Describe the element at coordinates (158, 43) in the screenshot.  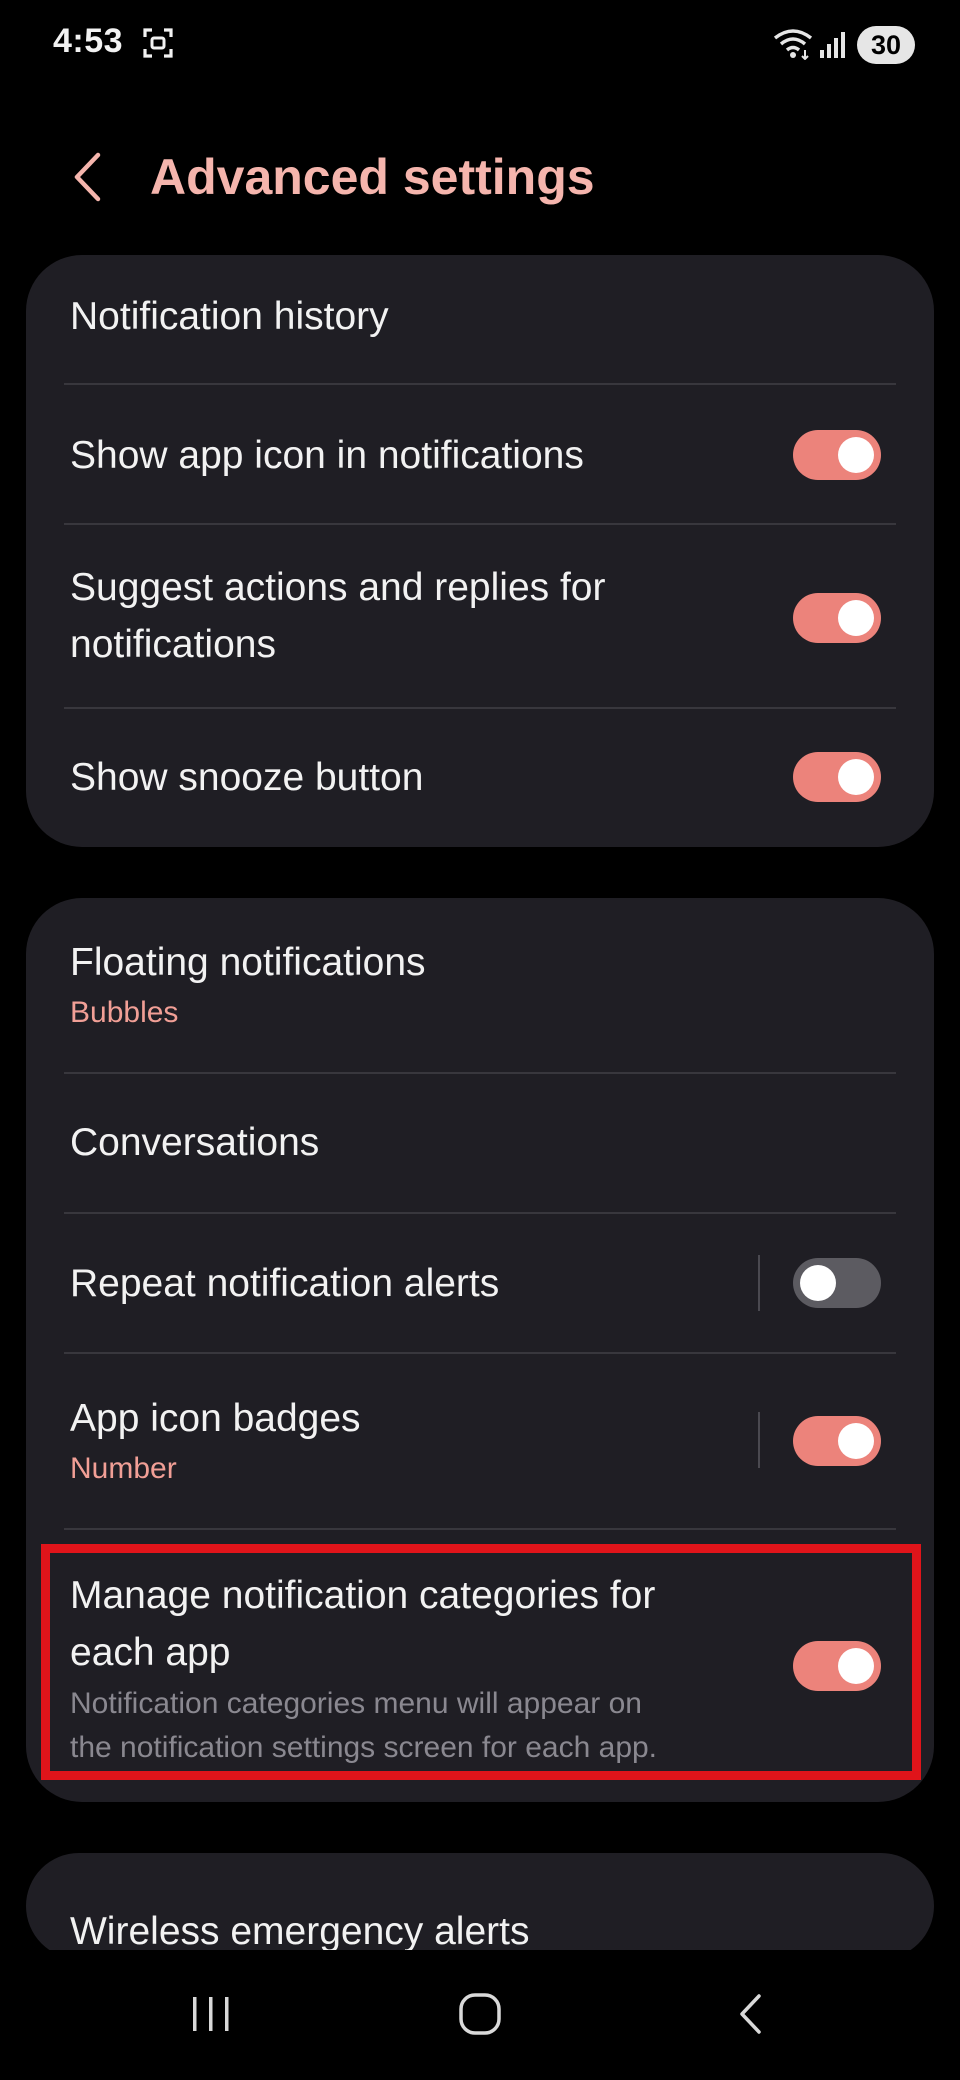
I see `screenshot-icon` at that location.